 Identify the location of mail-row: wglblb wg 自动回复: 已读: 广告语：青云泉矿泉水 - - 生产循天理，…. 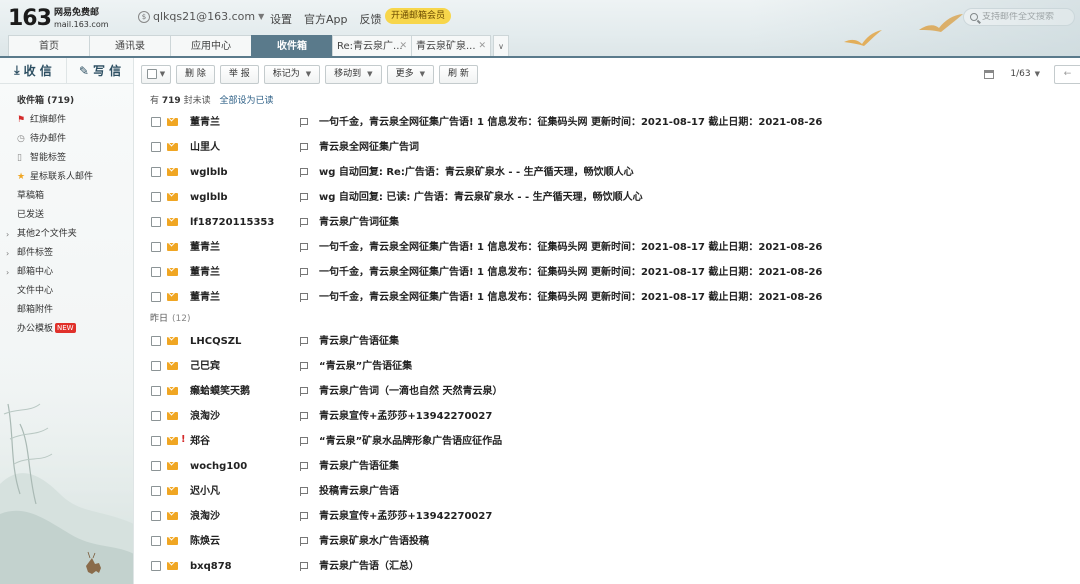
(610, 197).